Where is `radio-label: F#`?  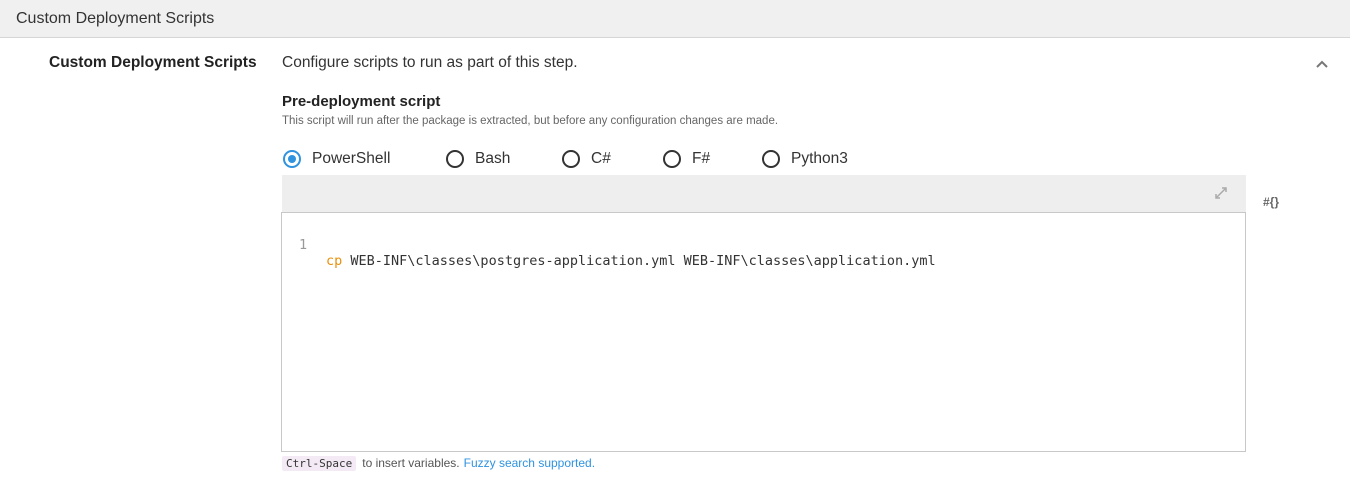 radio-label: F# is located at coordinates (701, 158).